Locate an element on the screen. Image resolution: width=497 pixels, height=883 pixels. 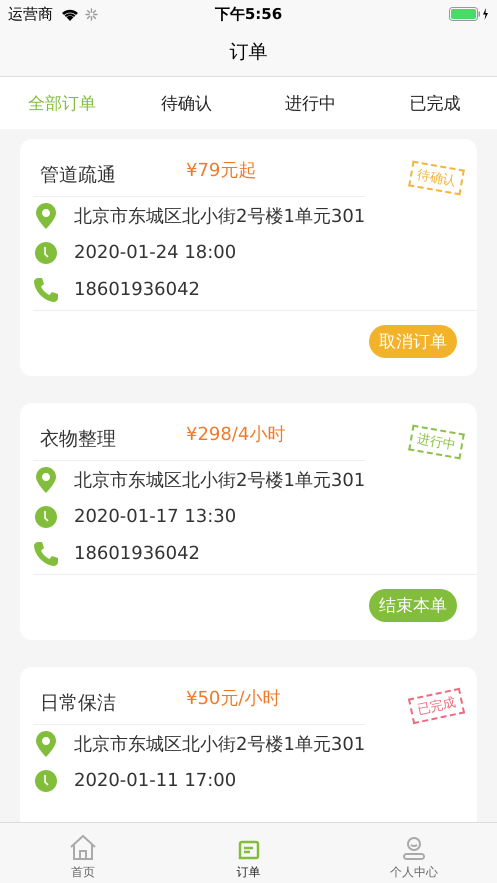
price: ¥79元起 is located at coordinates (221, 171).